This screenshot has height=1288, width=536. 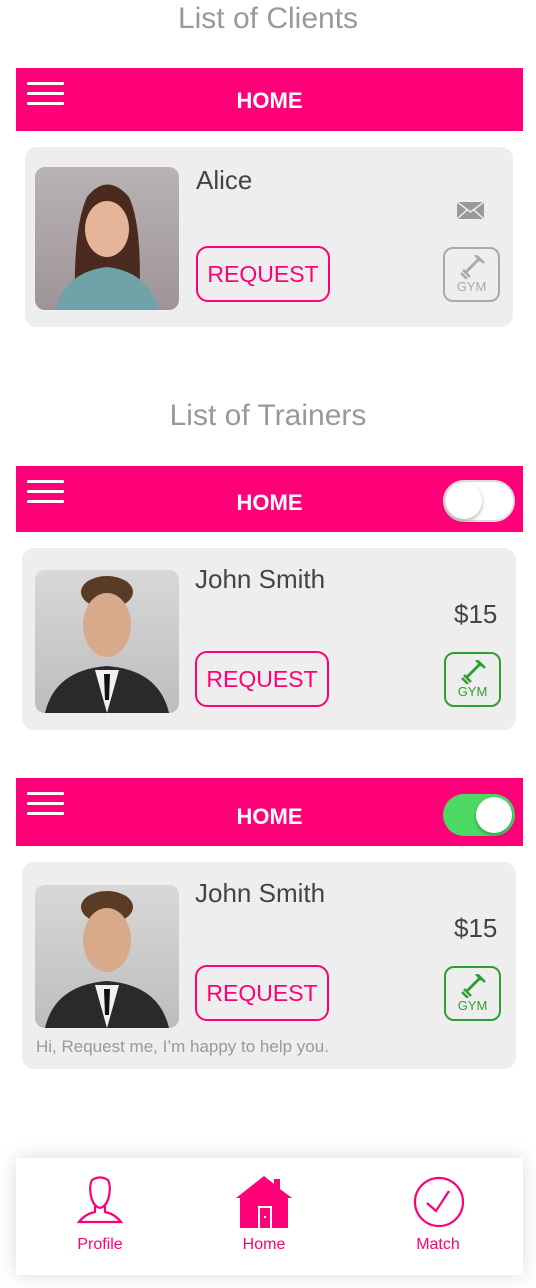 I want to click on availability-toggle-off, so click(x=479, y=501).